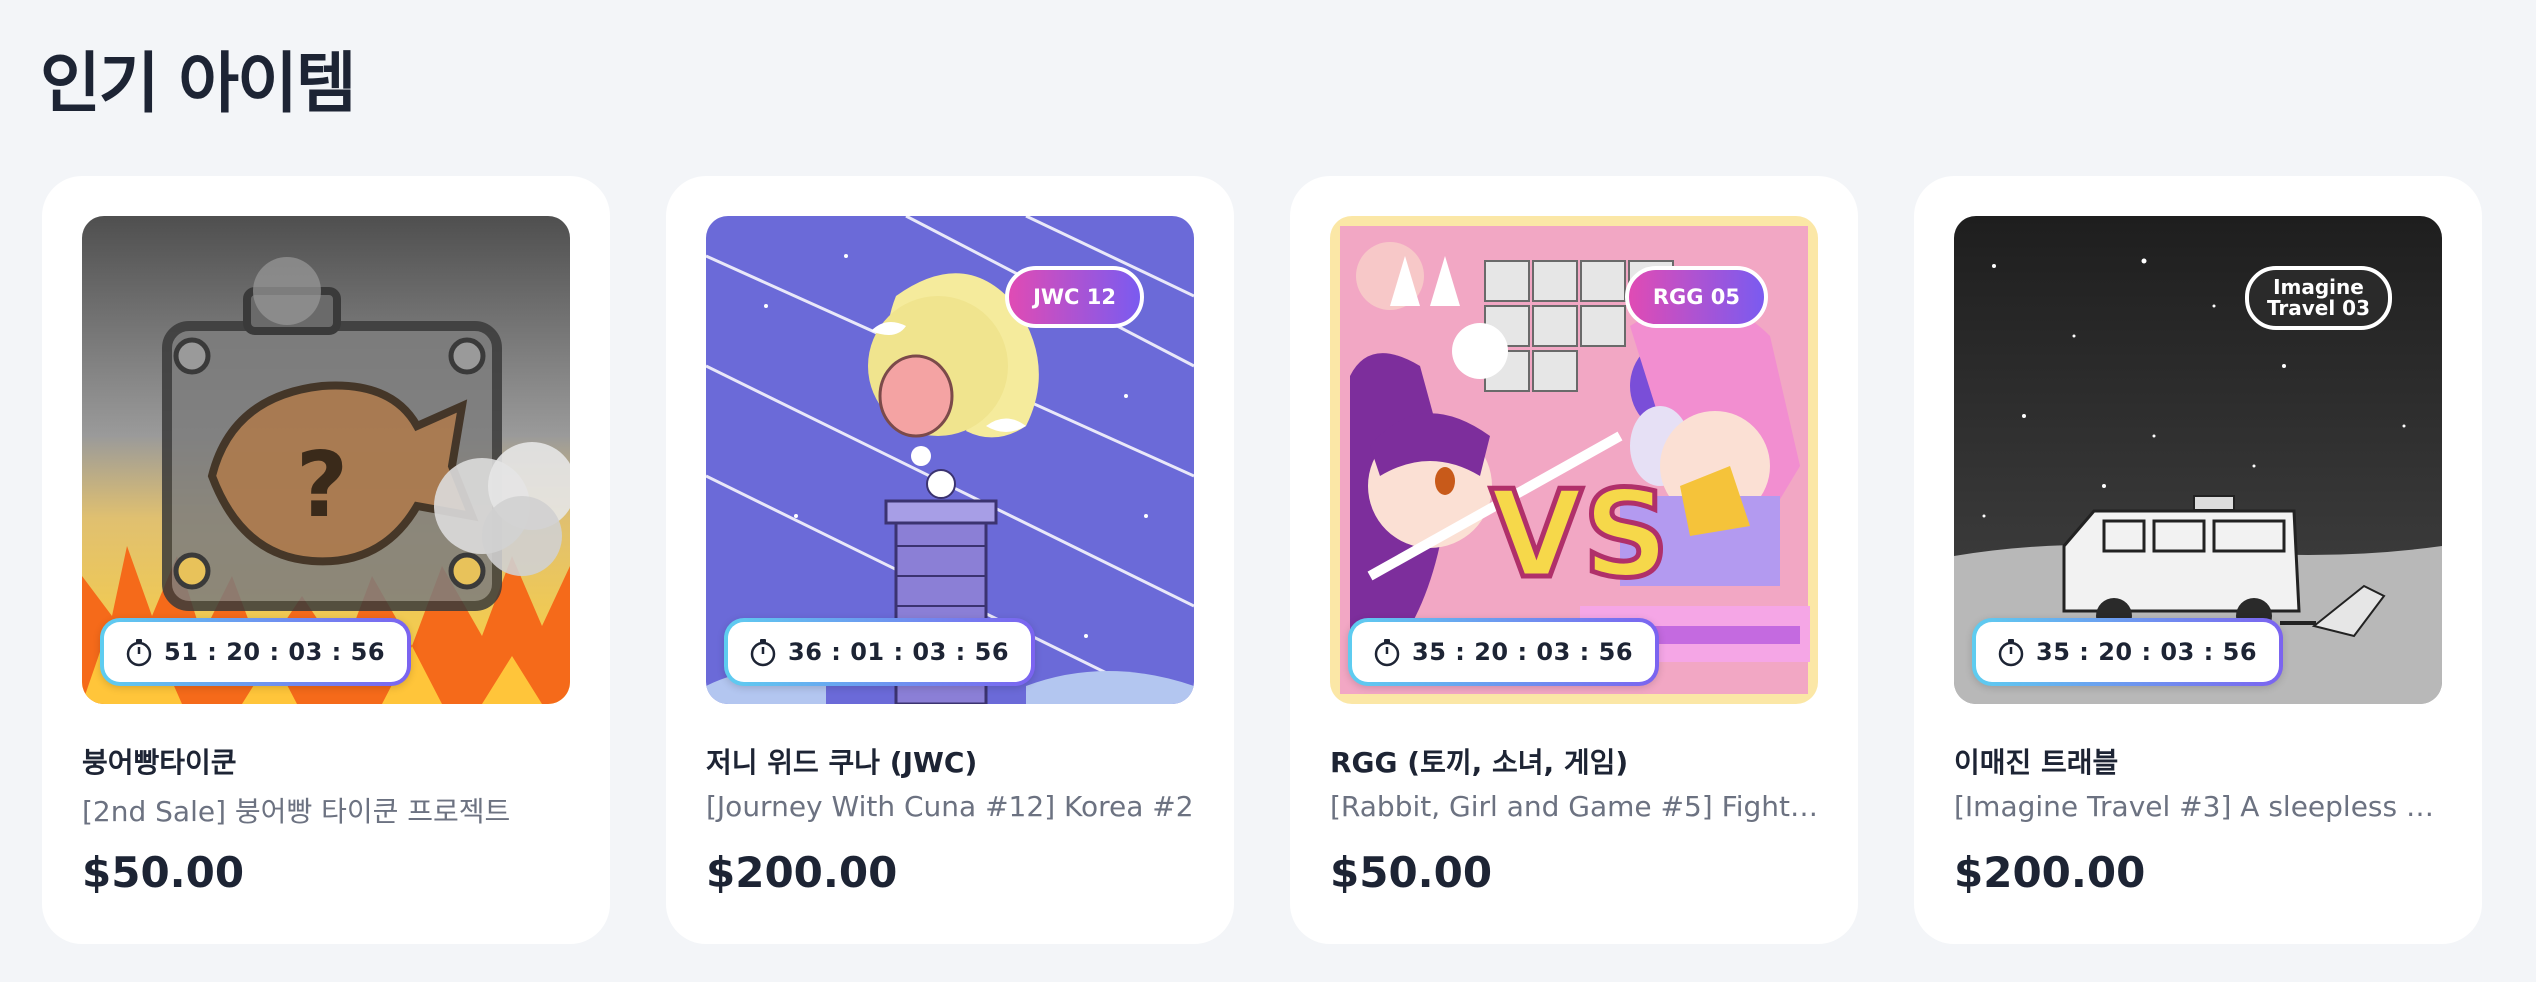 This screenshot has width=2536, height=982. I want to click on collection-name: 저니 위드 쿠나 (JWC), so click(842, 762).